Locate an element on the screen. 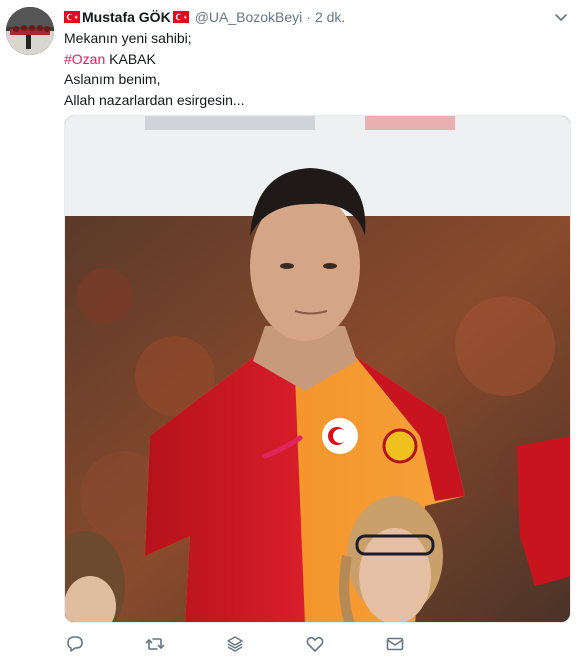  chevron-down-icon is located at coordinates (561, 17).